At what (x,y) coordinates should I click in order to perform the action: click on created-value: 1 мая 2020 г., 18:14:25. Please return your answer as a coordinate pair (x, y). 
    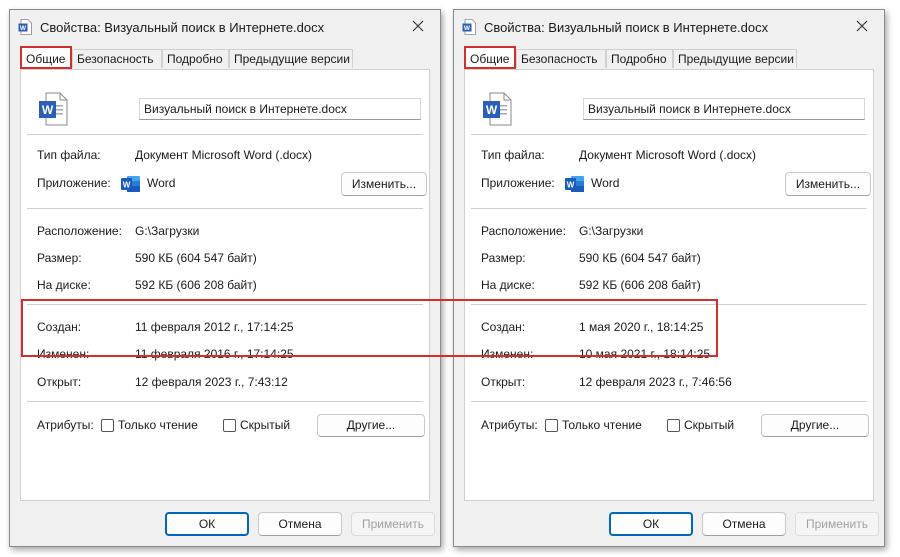
    Looking at the image, I should click on (641, 327).